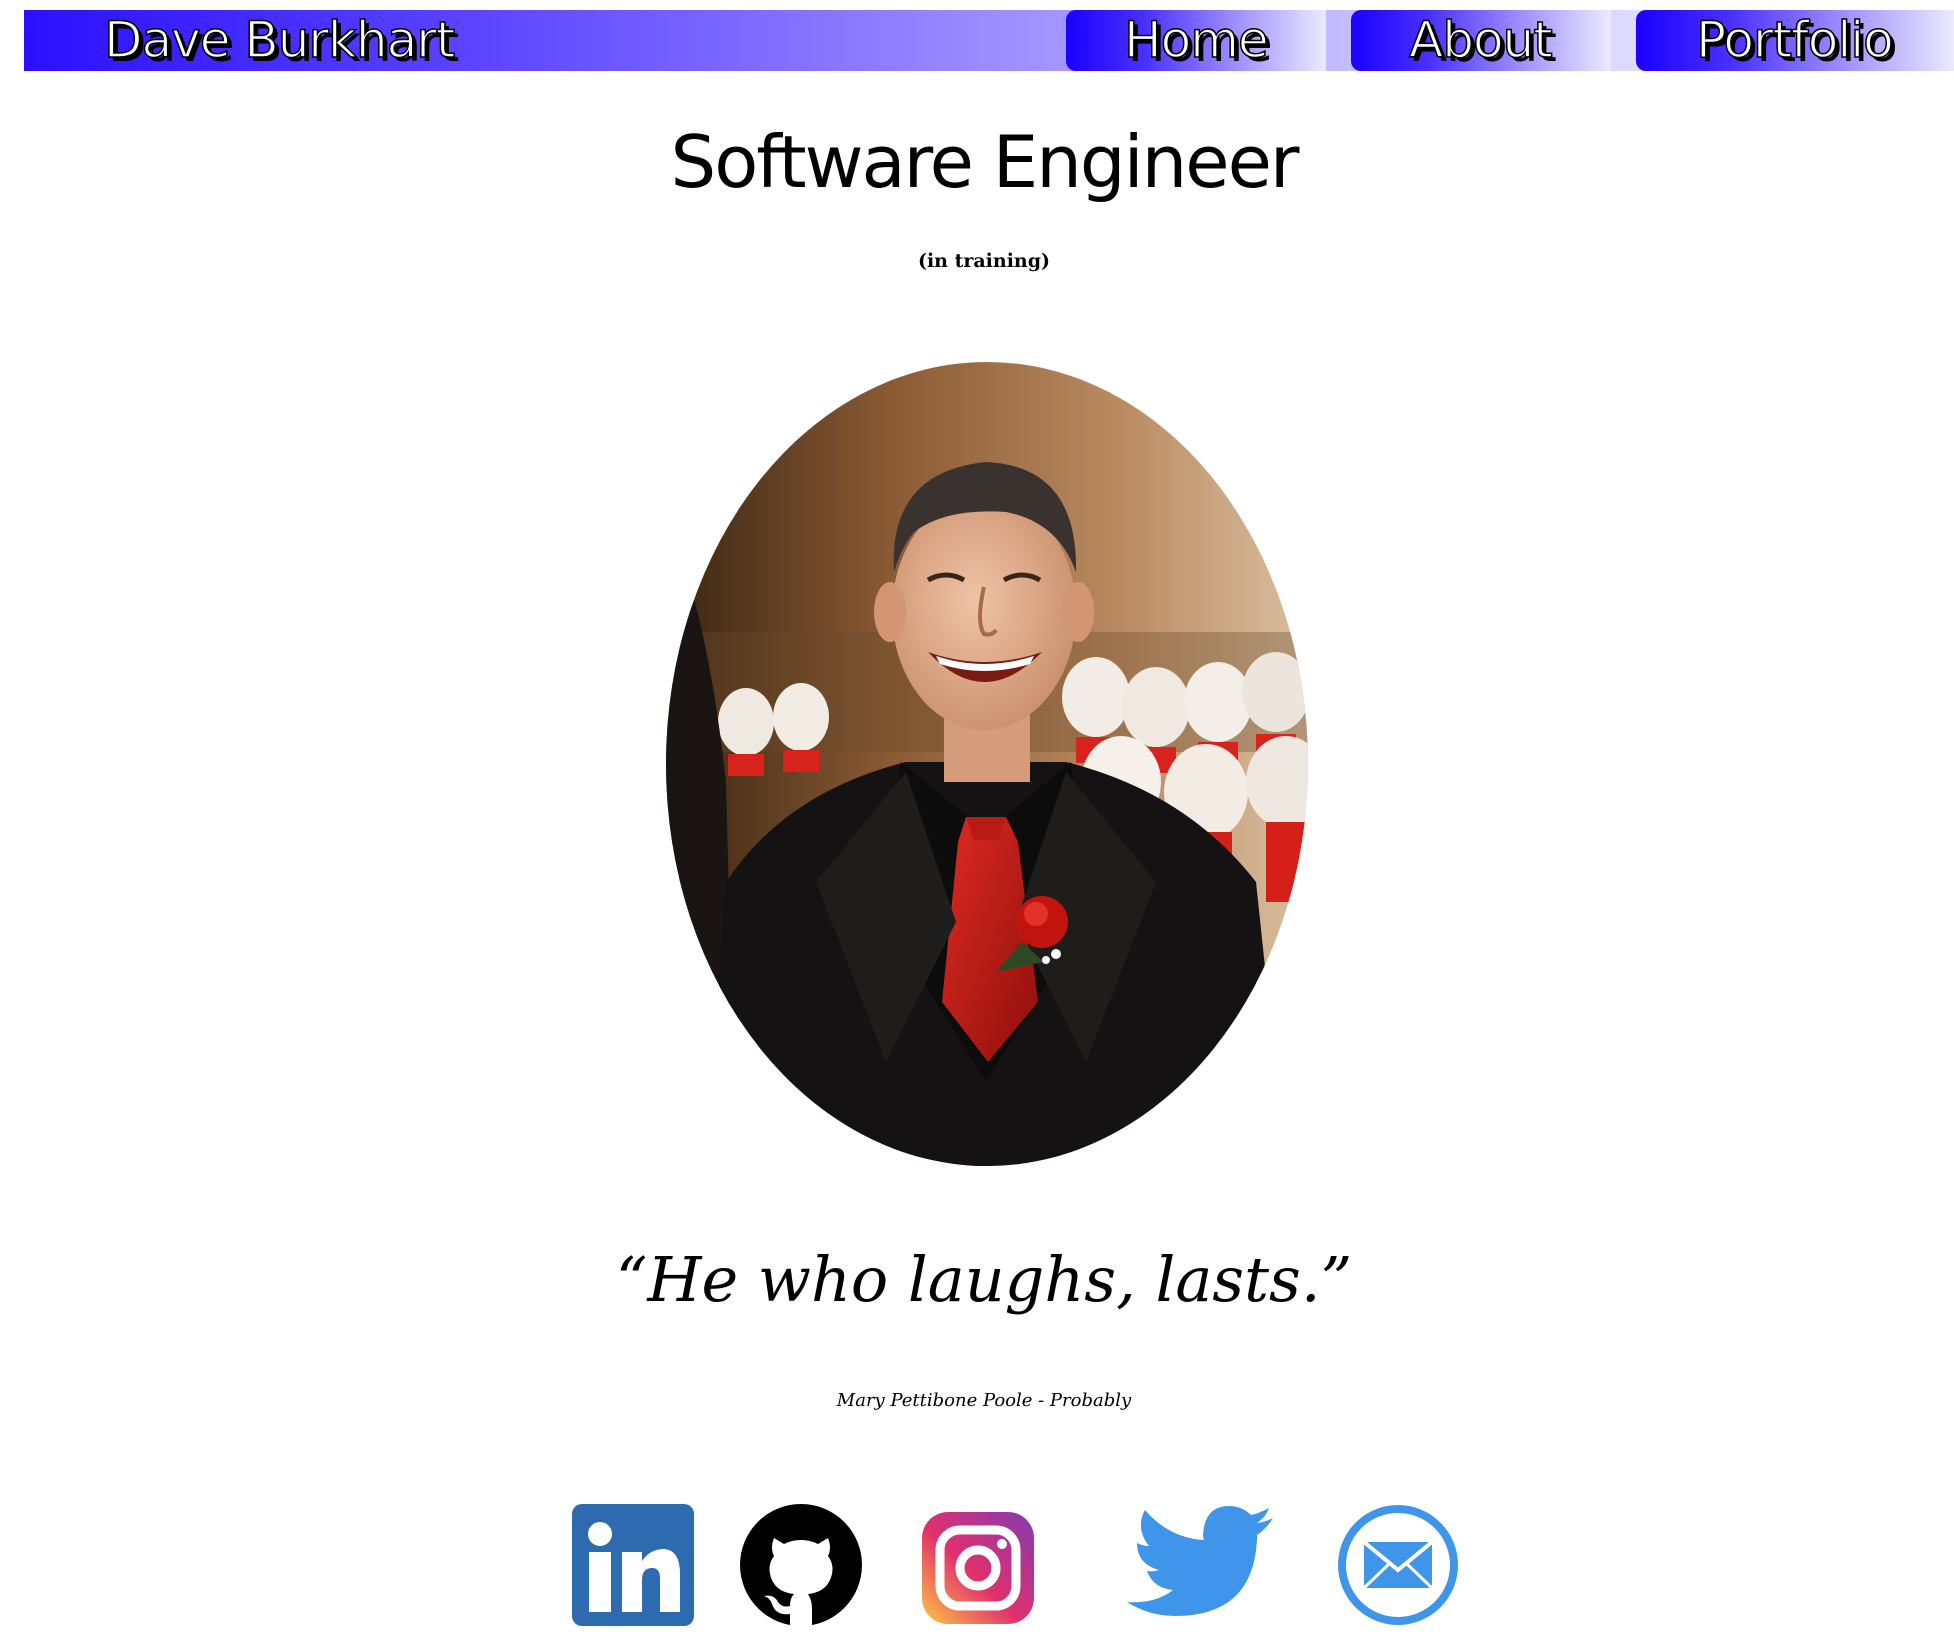  I want to click on nav-home-button: Home, so click(1196, 40).